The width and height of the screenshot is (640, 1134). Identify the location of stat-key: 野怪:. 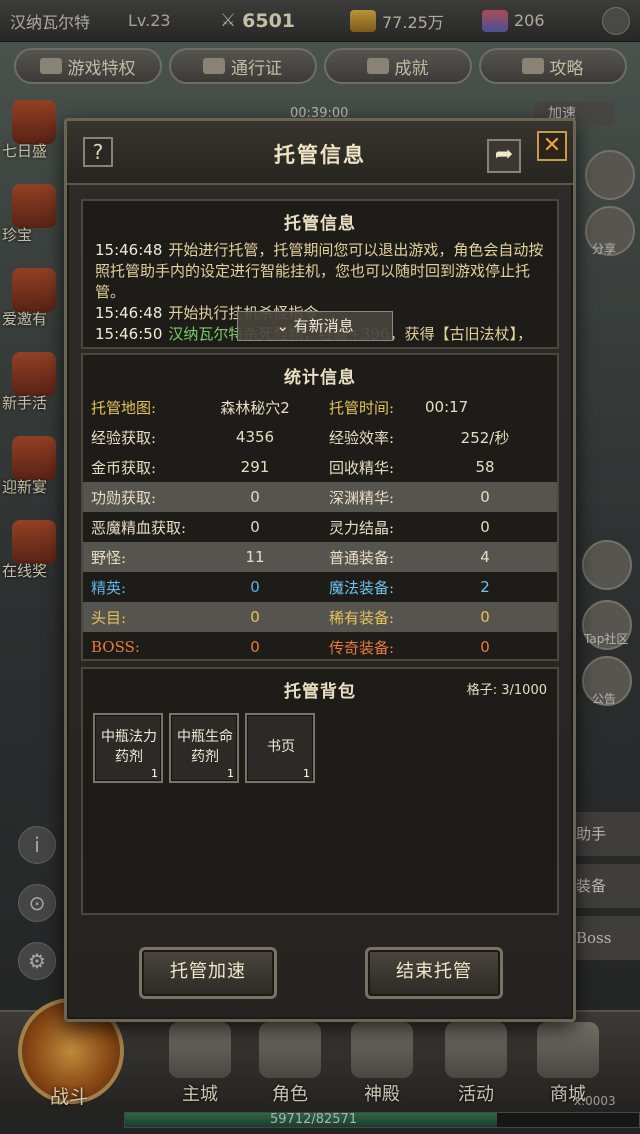
(109, 557).